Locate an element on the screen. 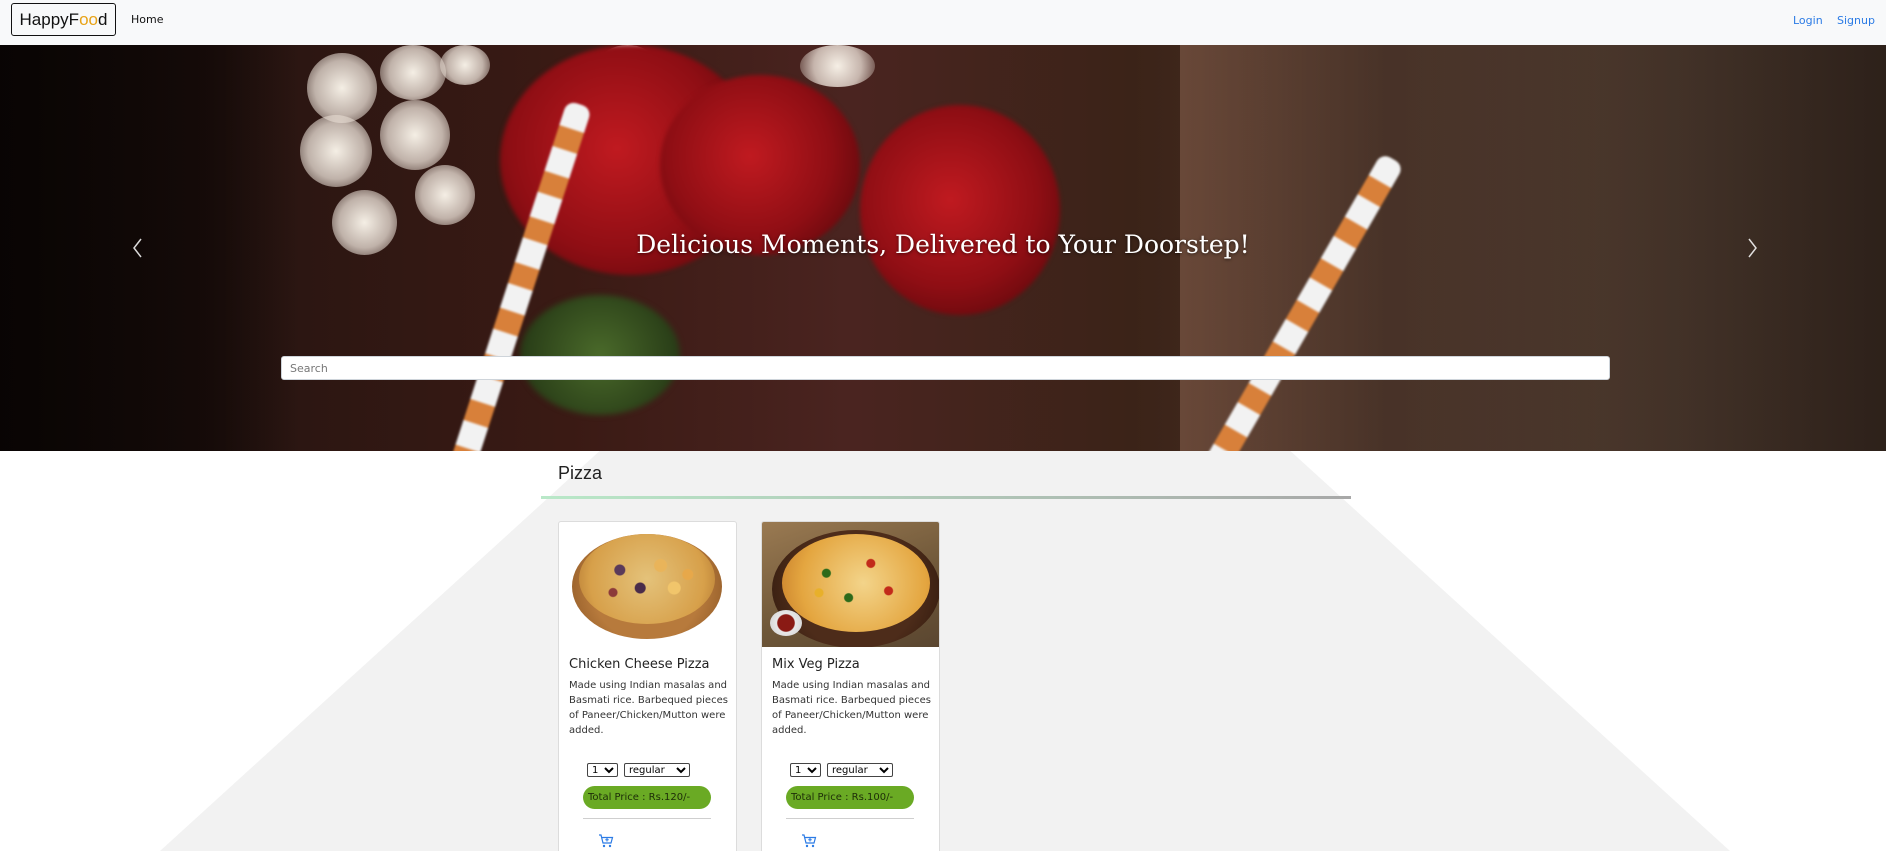 The image size is (1886, 851). brand-text-end: d is located at coordinates (102, 19).